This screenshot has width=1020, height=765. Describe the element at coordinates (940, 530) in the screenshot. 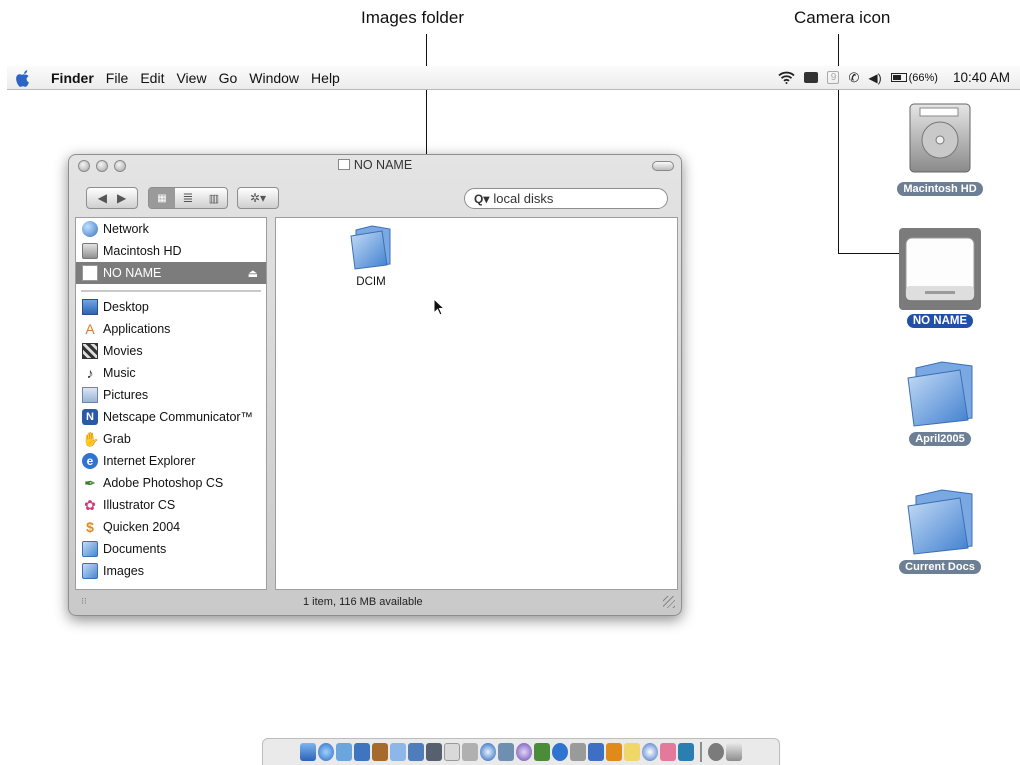

I see `desktop-icon-current-docs: Current Docs` at that location.